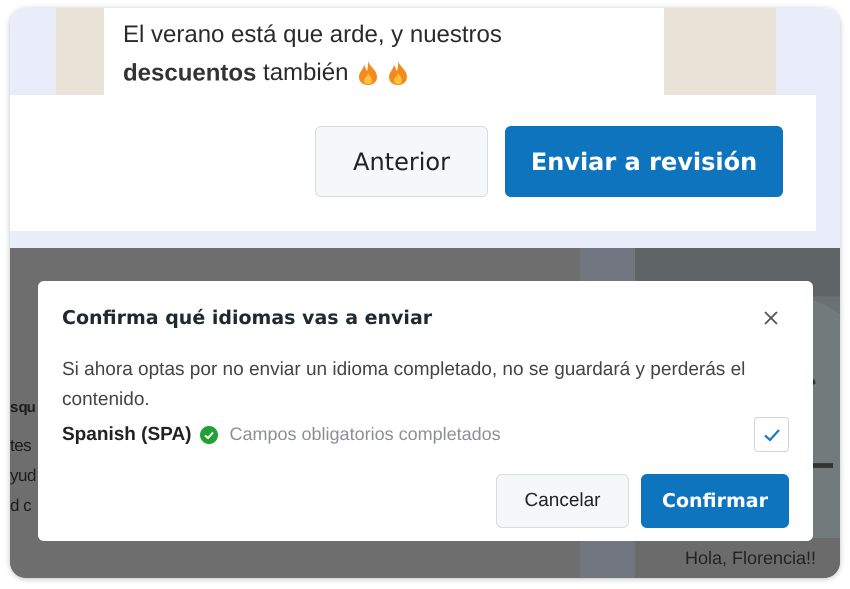 Image resolution: width=850 pixels, height=589 pixels. What do you see at coordinates (401, 161) in the screenshot?
I see `back-button: Anterior` at bounding box center [401, 161].